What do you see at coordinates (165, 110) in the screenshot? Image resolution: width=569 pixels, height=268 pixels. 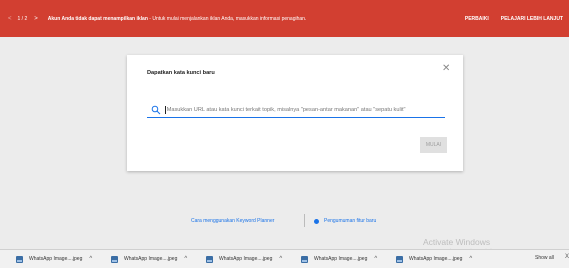 I see `text-caret` at bounding box center [165, 110].